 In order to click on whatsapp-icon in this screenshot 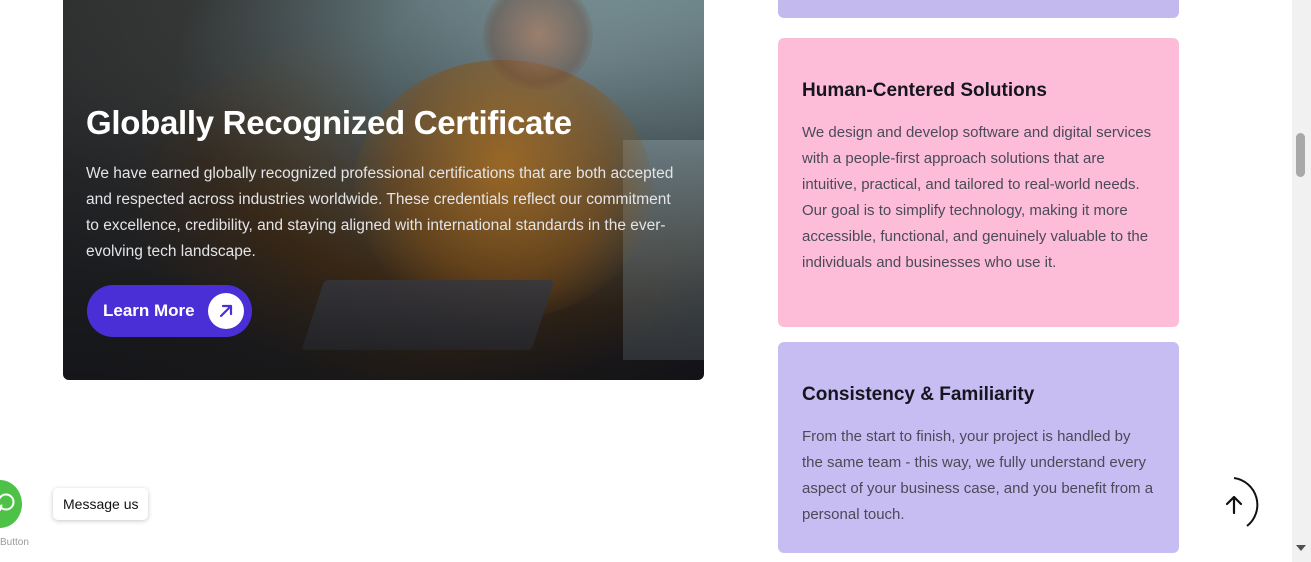, I will do `click(8, 504)`.